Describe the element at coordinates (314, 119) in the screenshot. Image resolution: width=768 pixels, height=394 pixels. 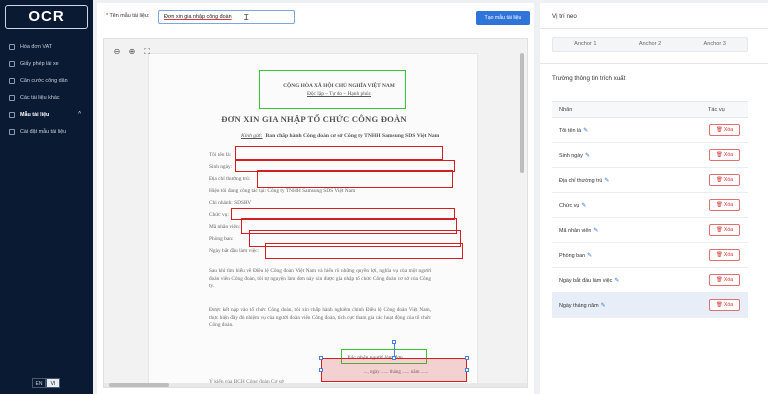
I see `document-title: ĐƠN XIN GIA NHẬP TỔ CHỨC CÔNG ĐOÀN` at that location.